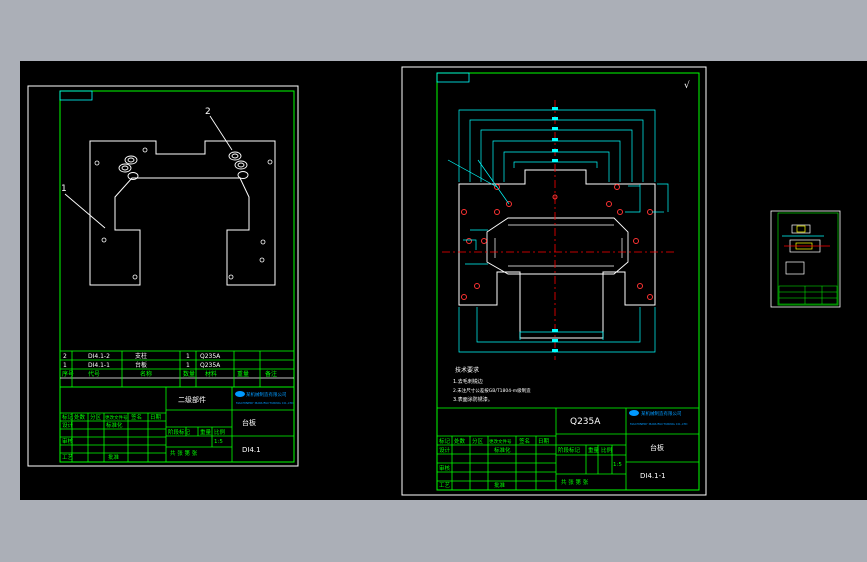 This screenshot has width=867, height=562. What do you see at coordinates (68, 374) in the screenshot?
I see `svg-text: 序号` at bounding box center [68, 374].